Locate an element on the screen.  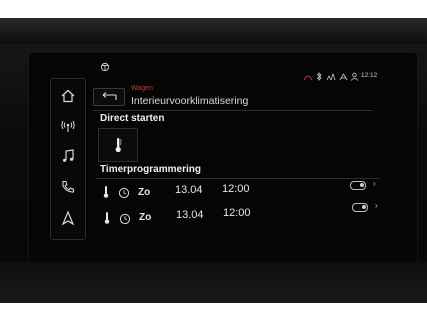
network-icon is located at coordinates (343, 77).